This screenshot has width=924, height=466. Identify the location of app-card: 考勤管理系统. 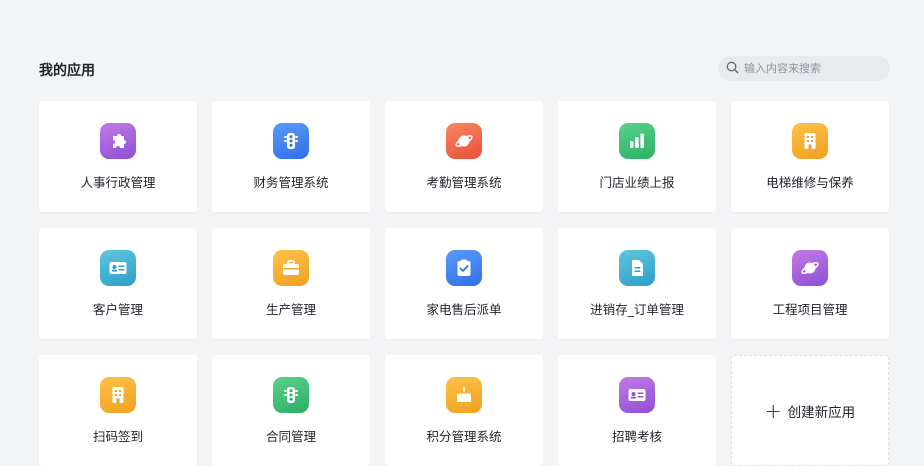
(464, 156).